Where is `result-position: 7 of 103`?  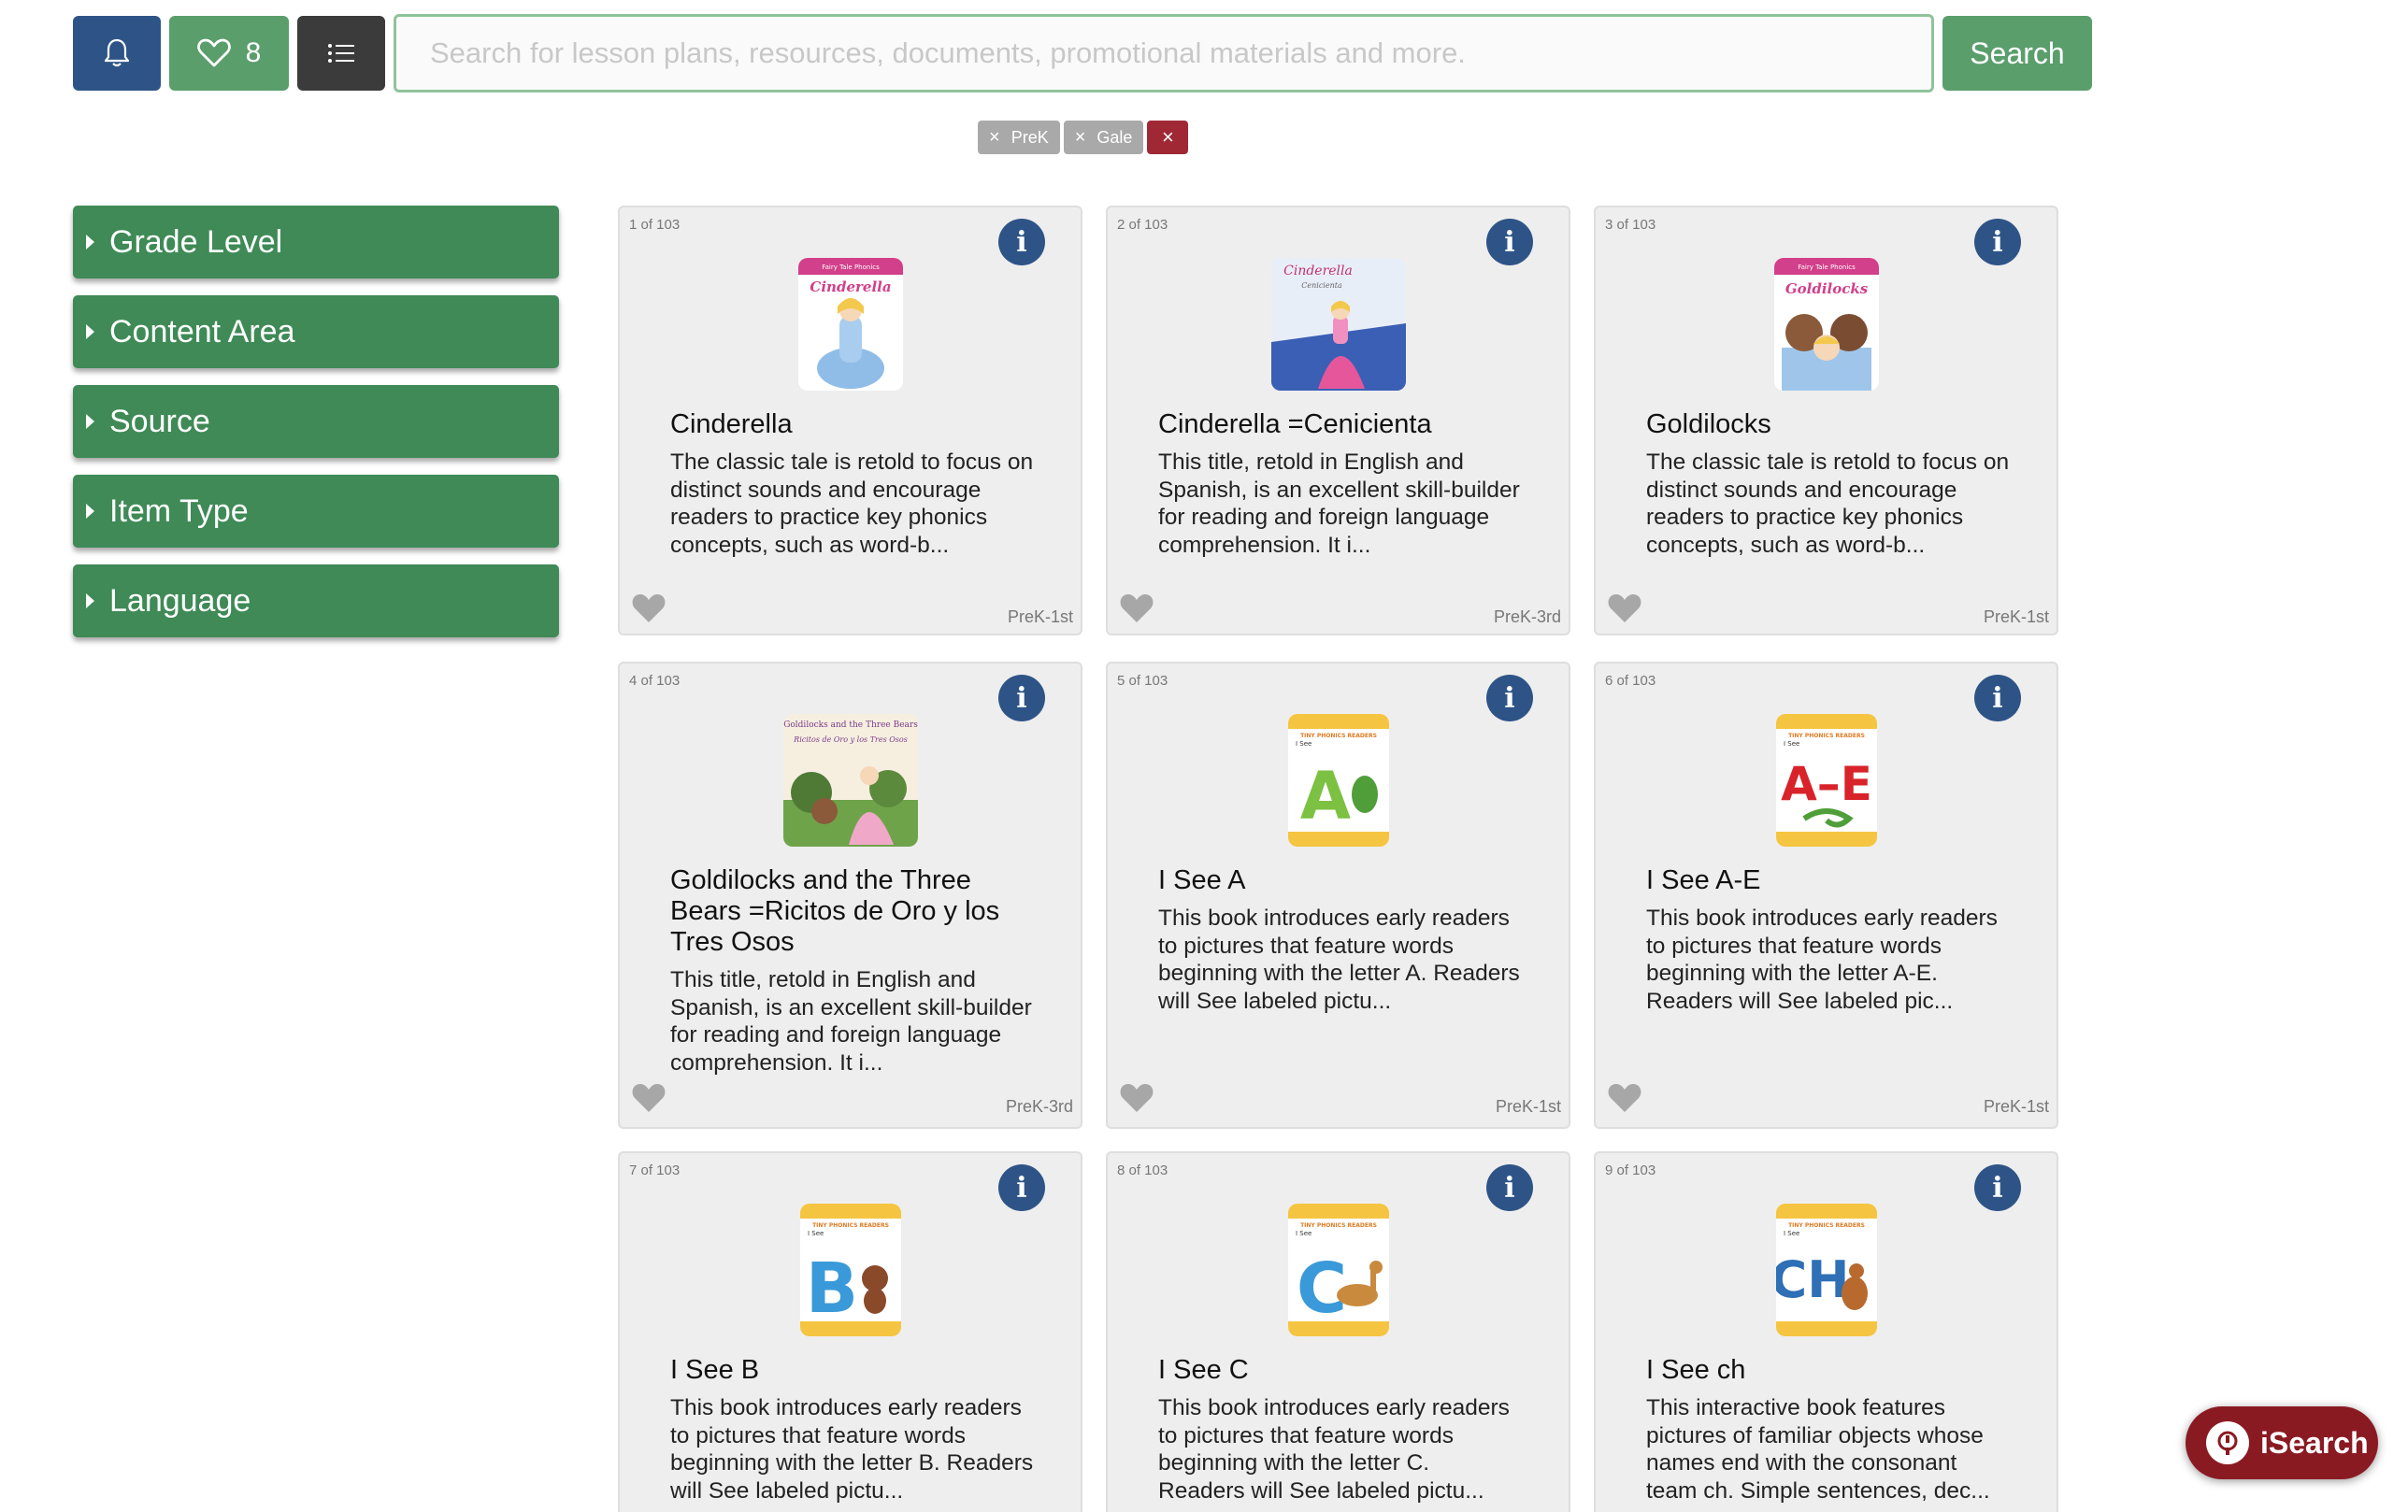 result-position: 7 of 103 is located at coordinates (655, 1170).